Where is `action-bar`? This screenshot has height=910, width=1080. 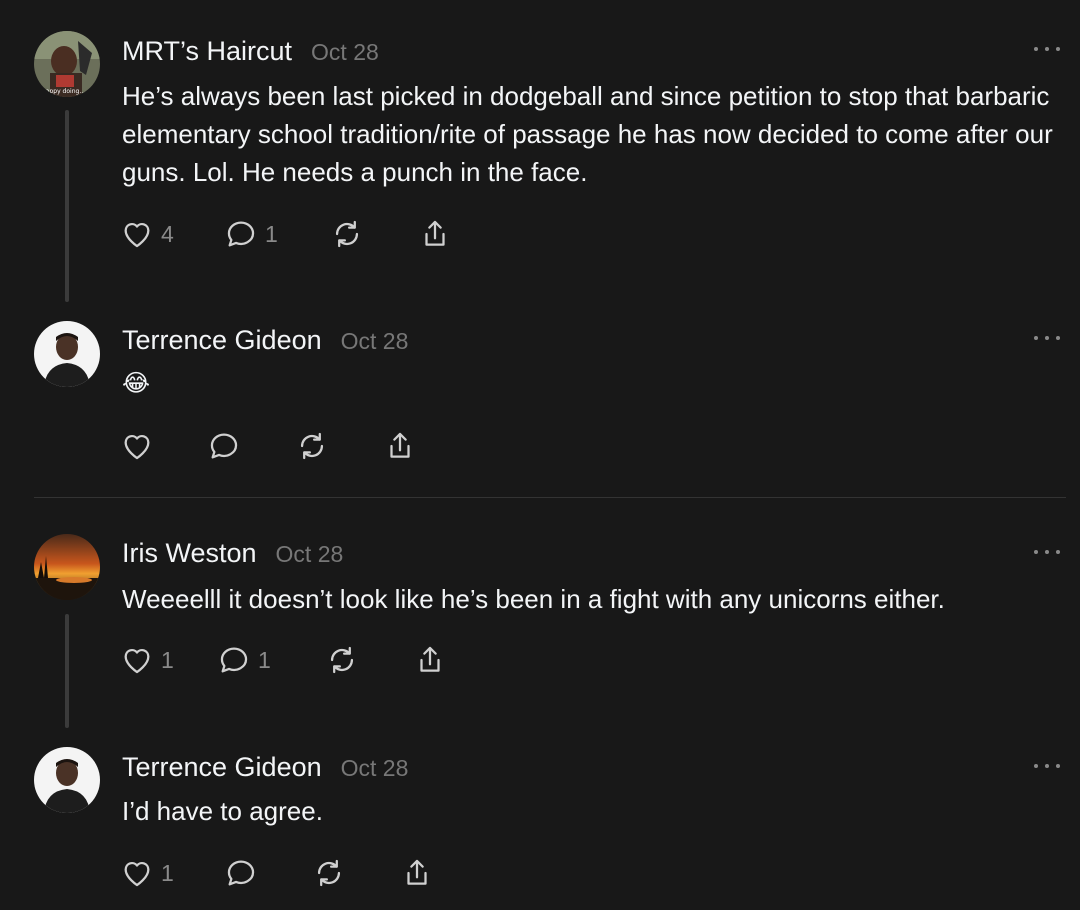 action-bar is located at coordinates (268, 446).